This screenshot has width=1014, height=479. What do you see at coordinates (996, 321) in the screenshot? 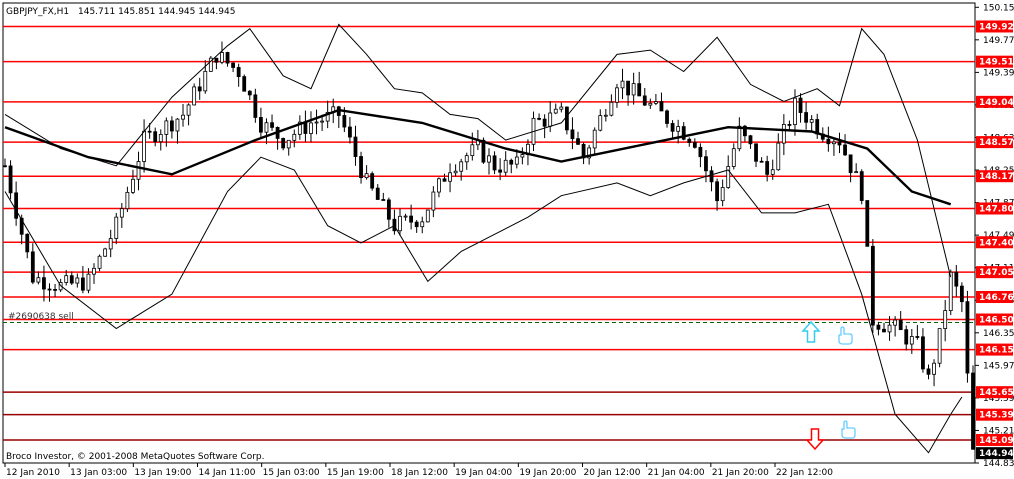
I see `level-tag-label: 146.505` at bounding box center [996, 321].